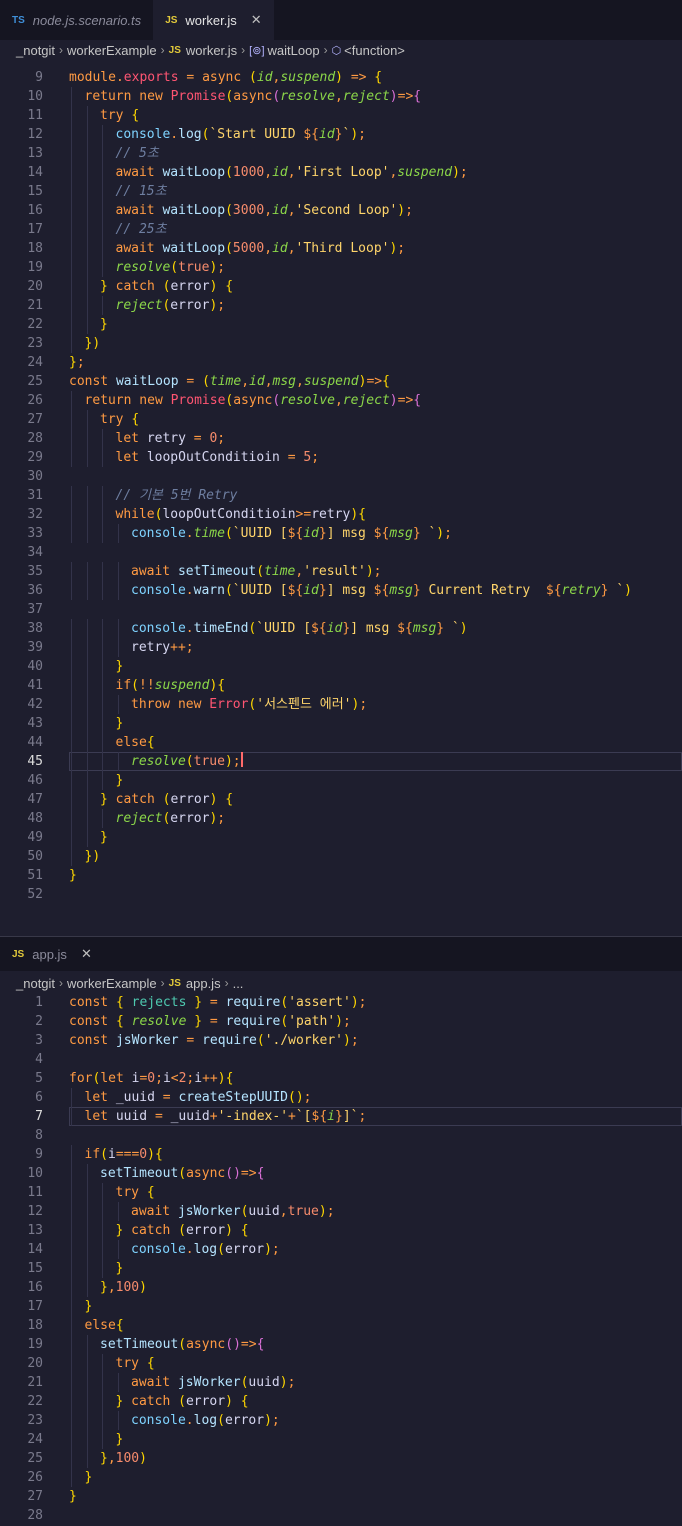 This screenshot has width=682, height=1526. Describe the element at coordinates (213, 20) in the screenshot. I see `tab-worker-js: JS worker.js ✕` at that location.